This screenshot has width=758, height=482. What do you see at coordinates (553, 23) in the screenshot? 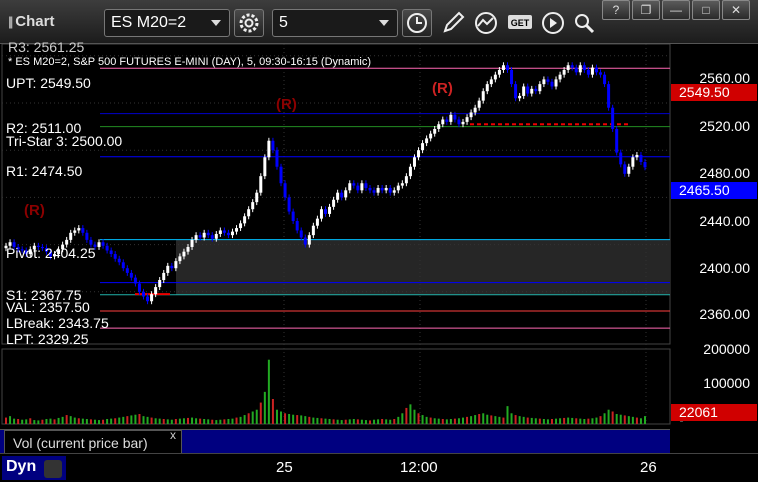
I see `play-icon` at bounding box center [553, 23].